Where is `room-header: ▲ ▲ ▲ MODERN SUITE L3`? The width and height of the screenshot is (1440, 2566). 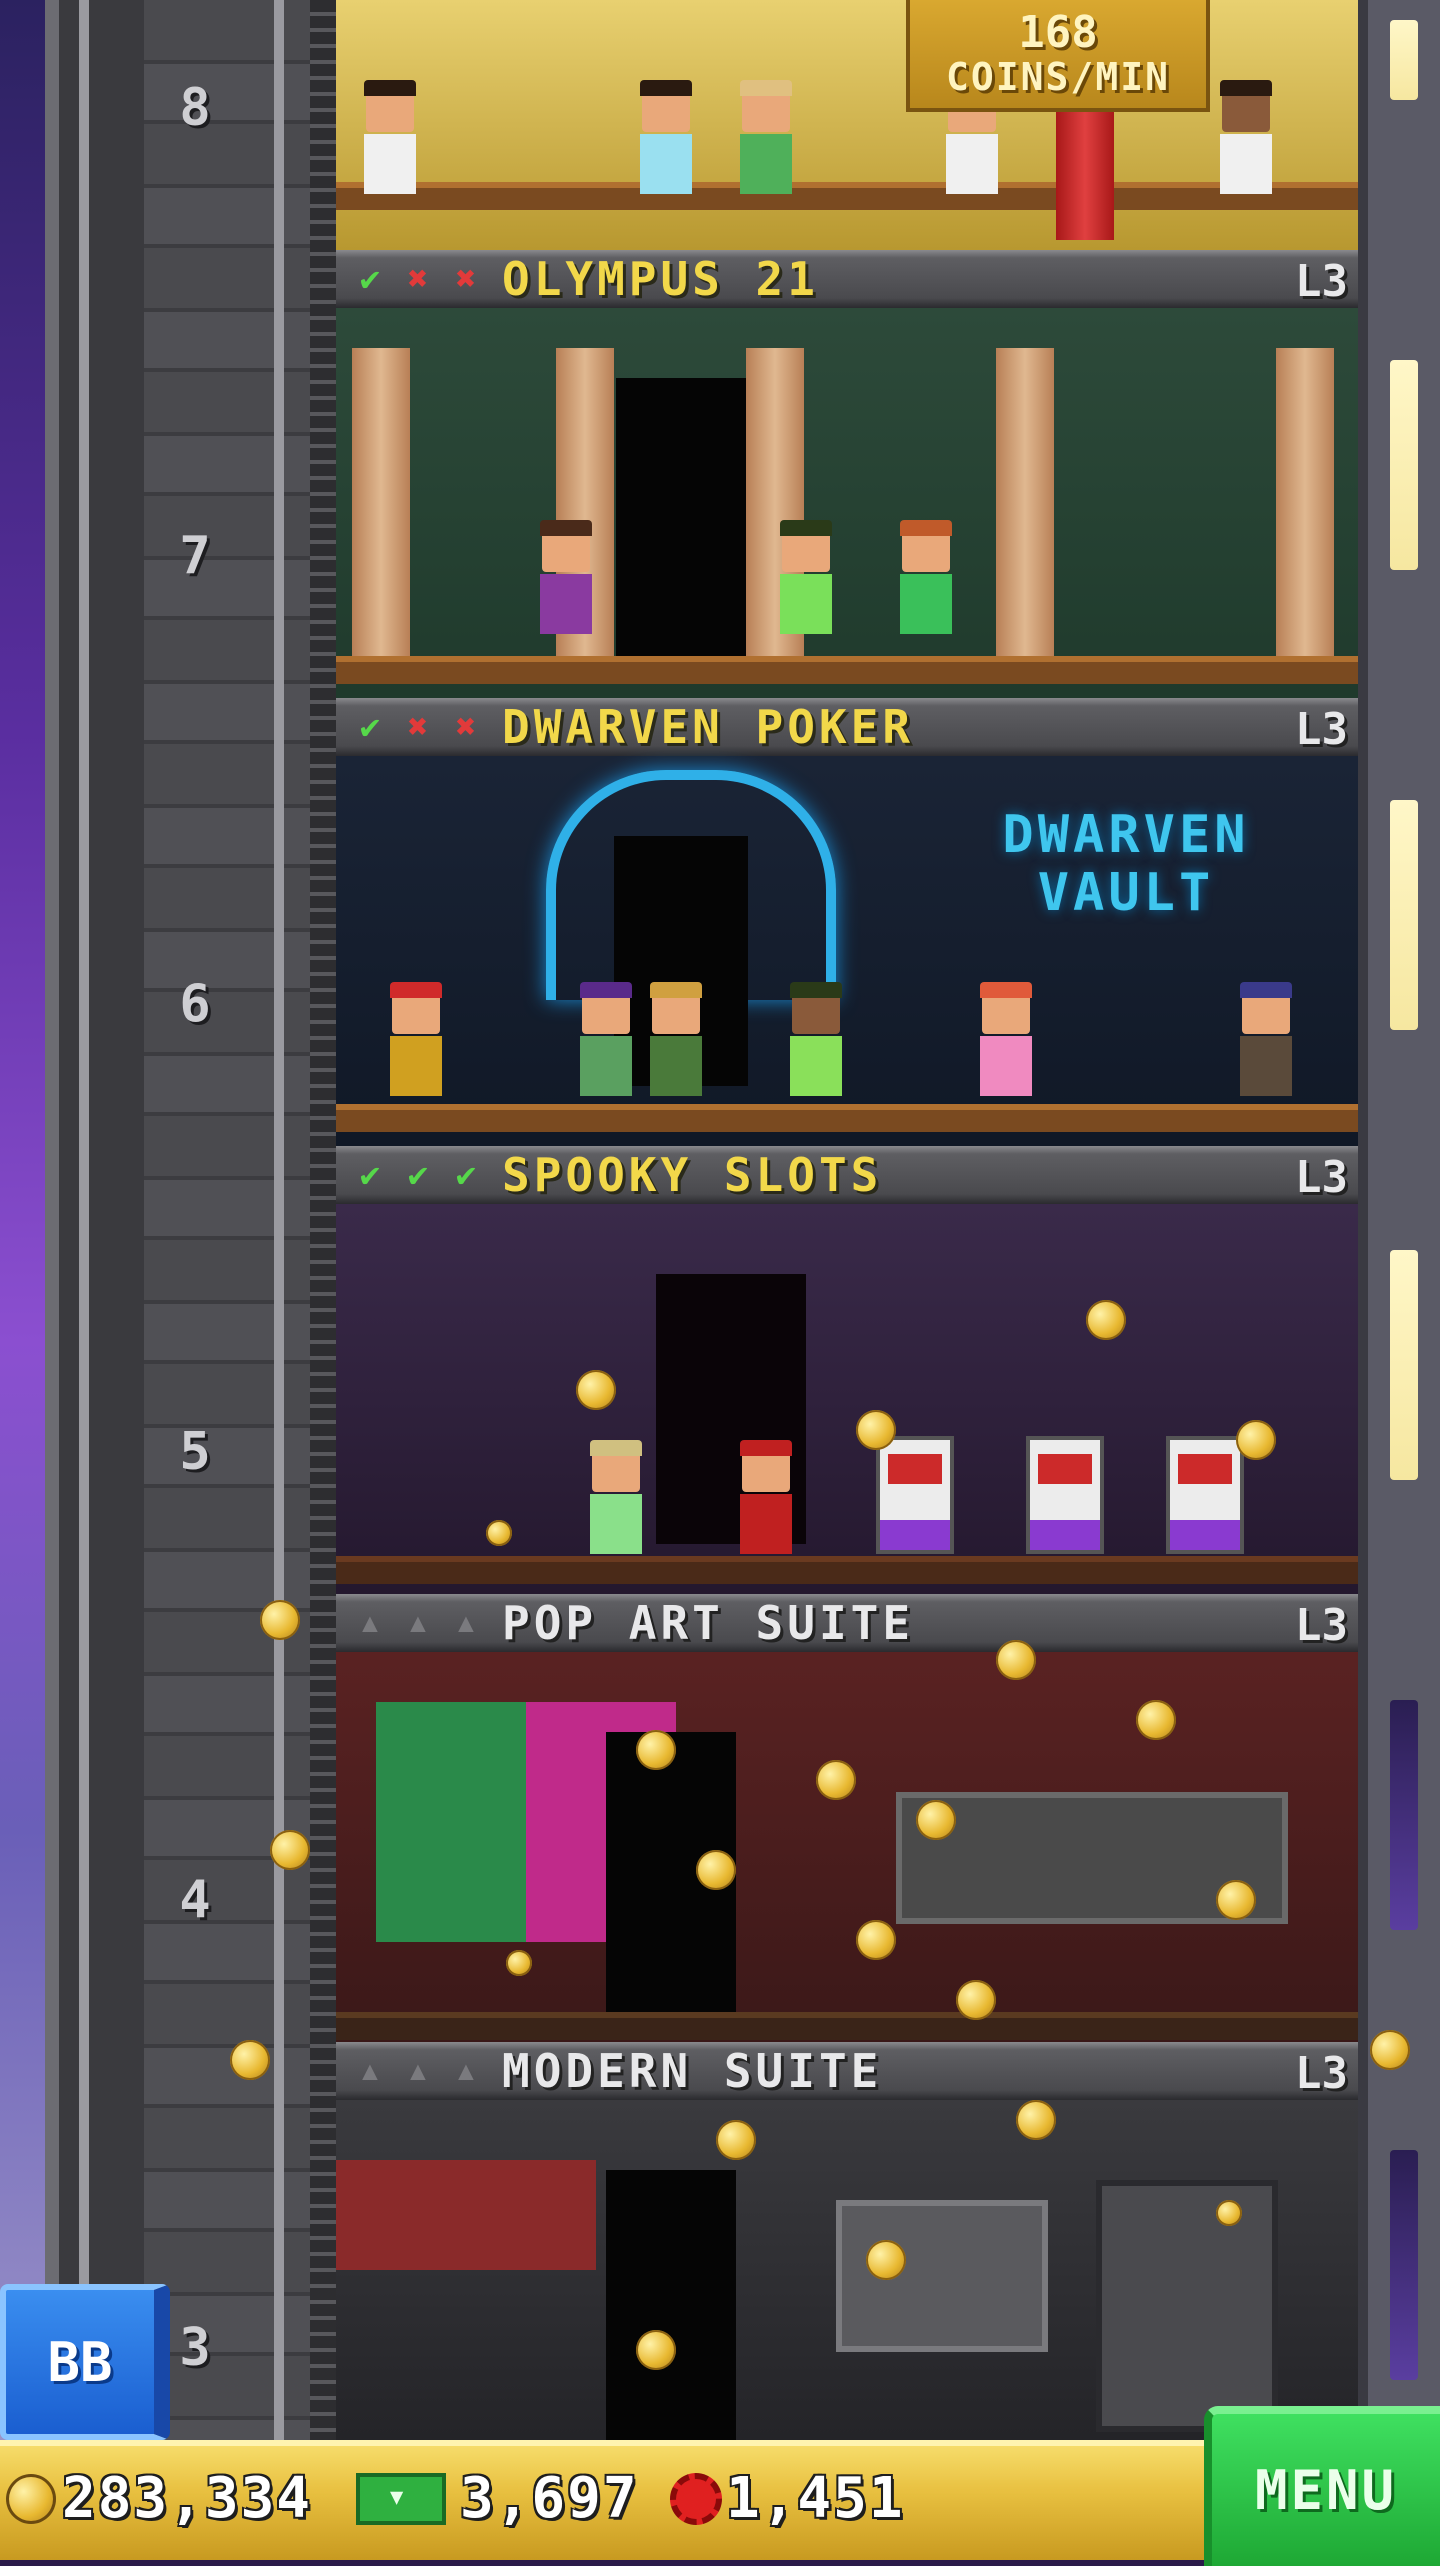
room-header: ▲ ▲ ▲ MODERN SUITE L3 is located at coordinates (847, 2071).